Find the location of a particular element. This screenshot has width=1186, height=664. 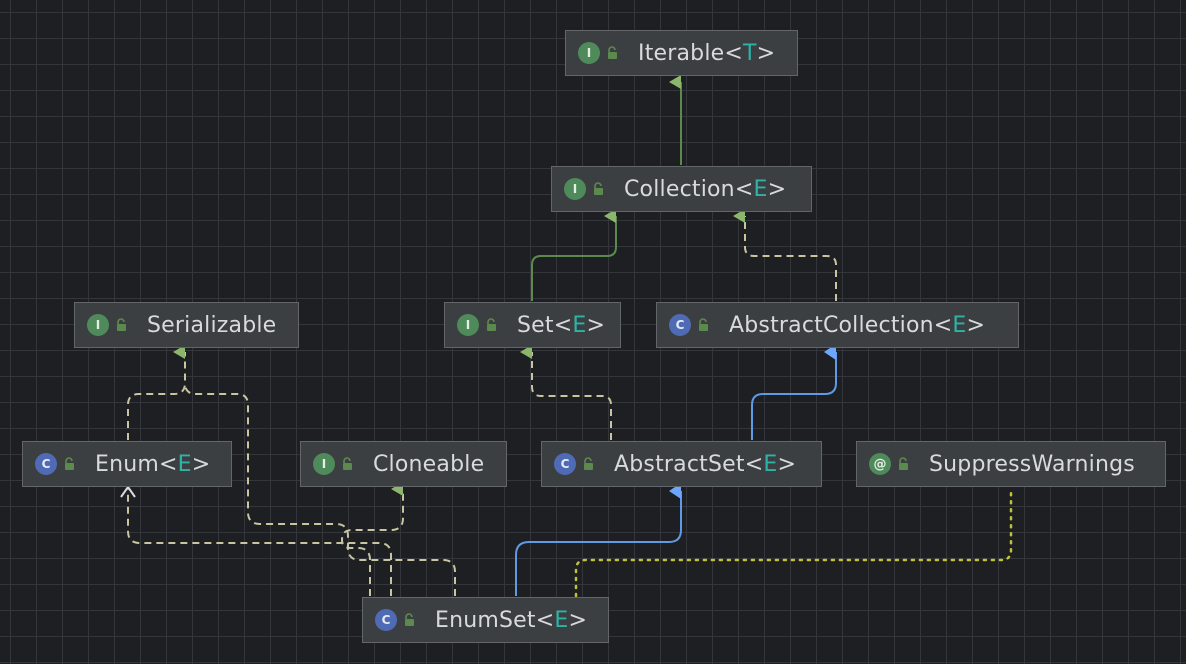

node-label: AbstractSet<E> is located at coordinates (705, 464).